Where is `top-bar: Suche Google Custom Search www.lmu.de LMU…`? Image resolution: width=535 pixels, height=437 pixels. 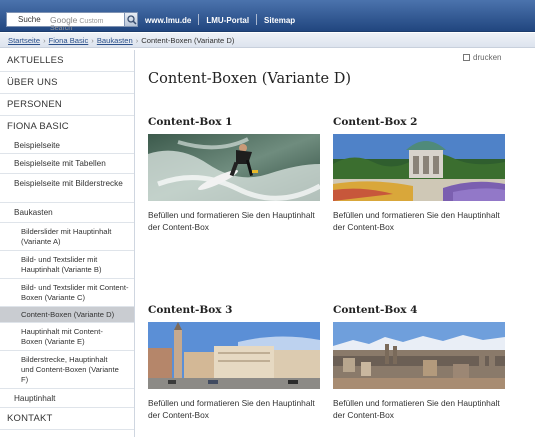
top-bar: Suche Google Custom Search www.lmu.de LMU… is located at coordinates (267, 16).